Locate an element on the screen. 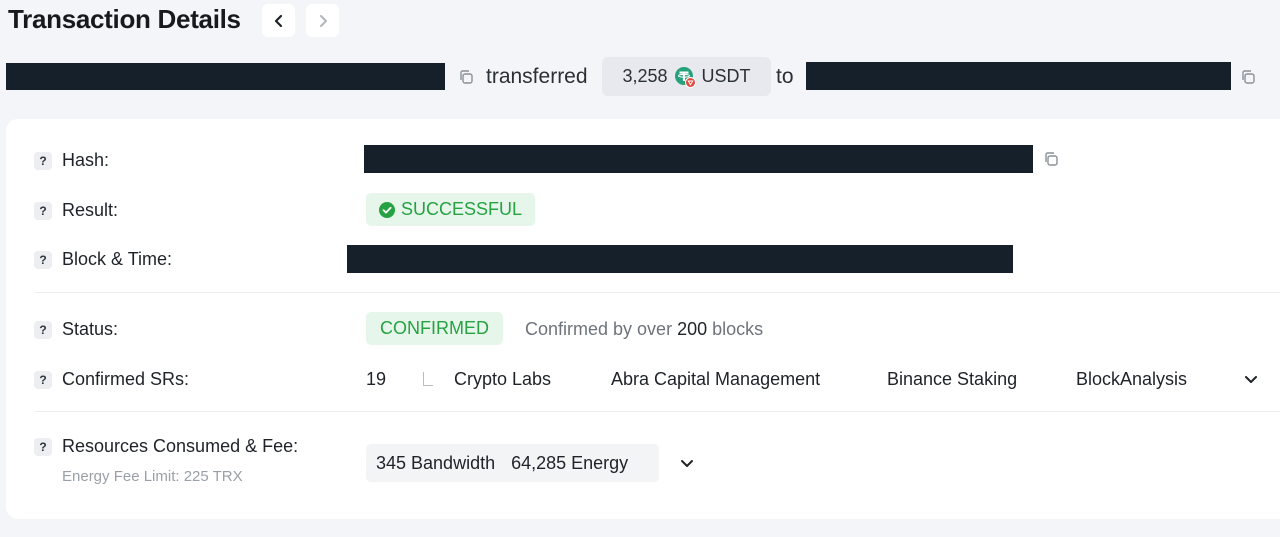 This screenshot has height=537, width=1280. sr-item: Binance Staking is located at coordinates (952, 379).